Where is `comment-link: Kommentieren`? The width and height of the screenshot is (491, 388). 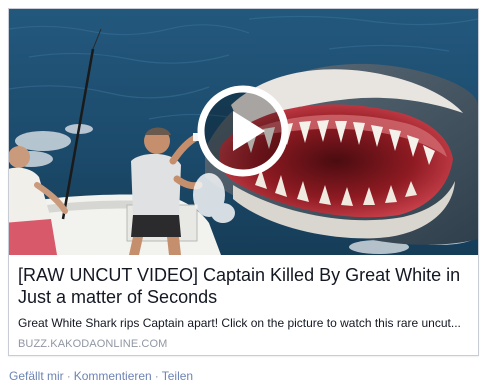
comment-link: Kommentieren is located at coordinates (113, 376).